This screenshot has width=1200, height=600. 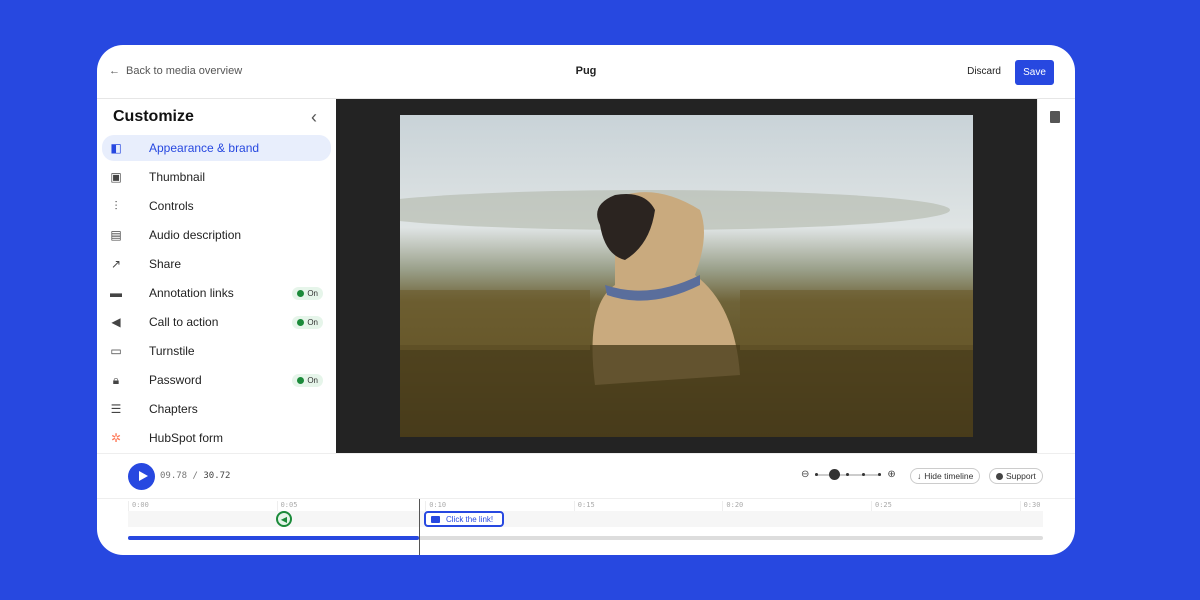 I want to click on zoom-slider, so click(x=848, y=474).